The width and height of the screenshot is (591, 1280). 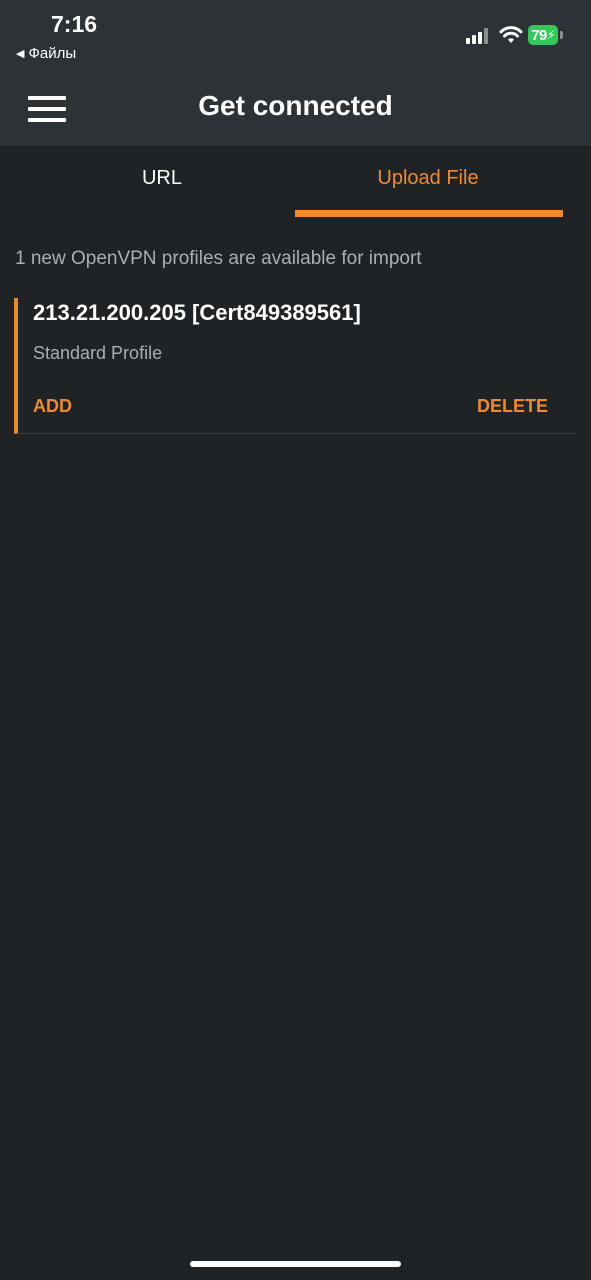 I want to click on tab-upload-file-label: Upload File, so click(x=428, y=178).